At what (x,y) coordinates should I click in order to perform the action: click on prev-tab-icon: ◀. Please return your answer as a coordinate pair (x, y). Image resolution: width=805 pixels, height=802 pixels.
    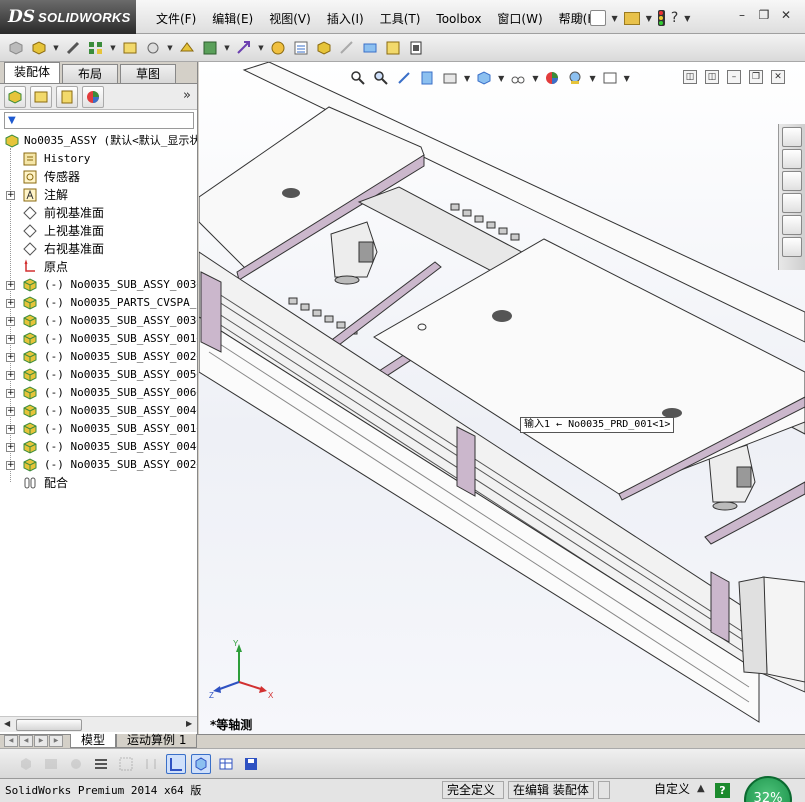
    Looking at the image, I should click on (26, 741).